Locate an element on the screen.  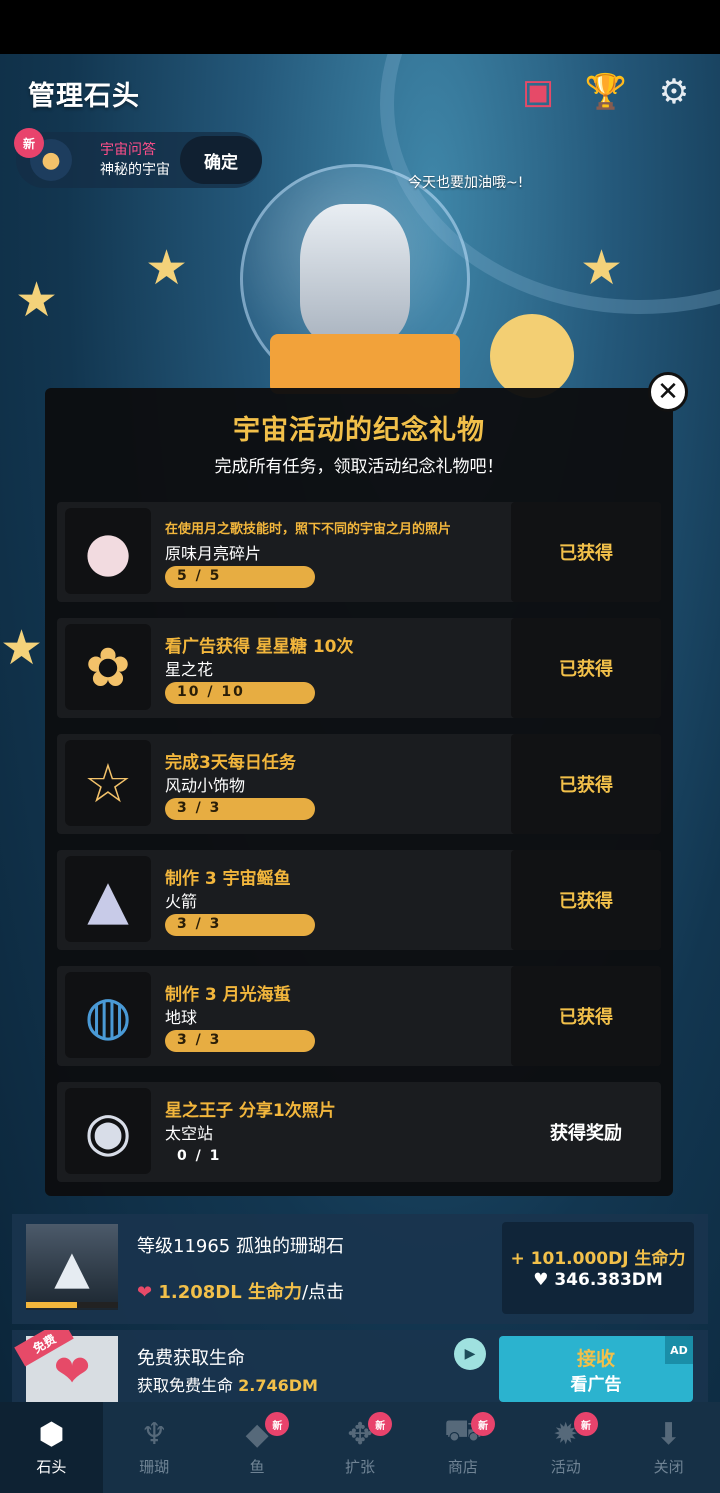
progress-bar: 0 / 1 is located at coordinates (240, 1157).